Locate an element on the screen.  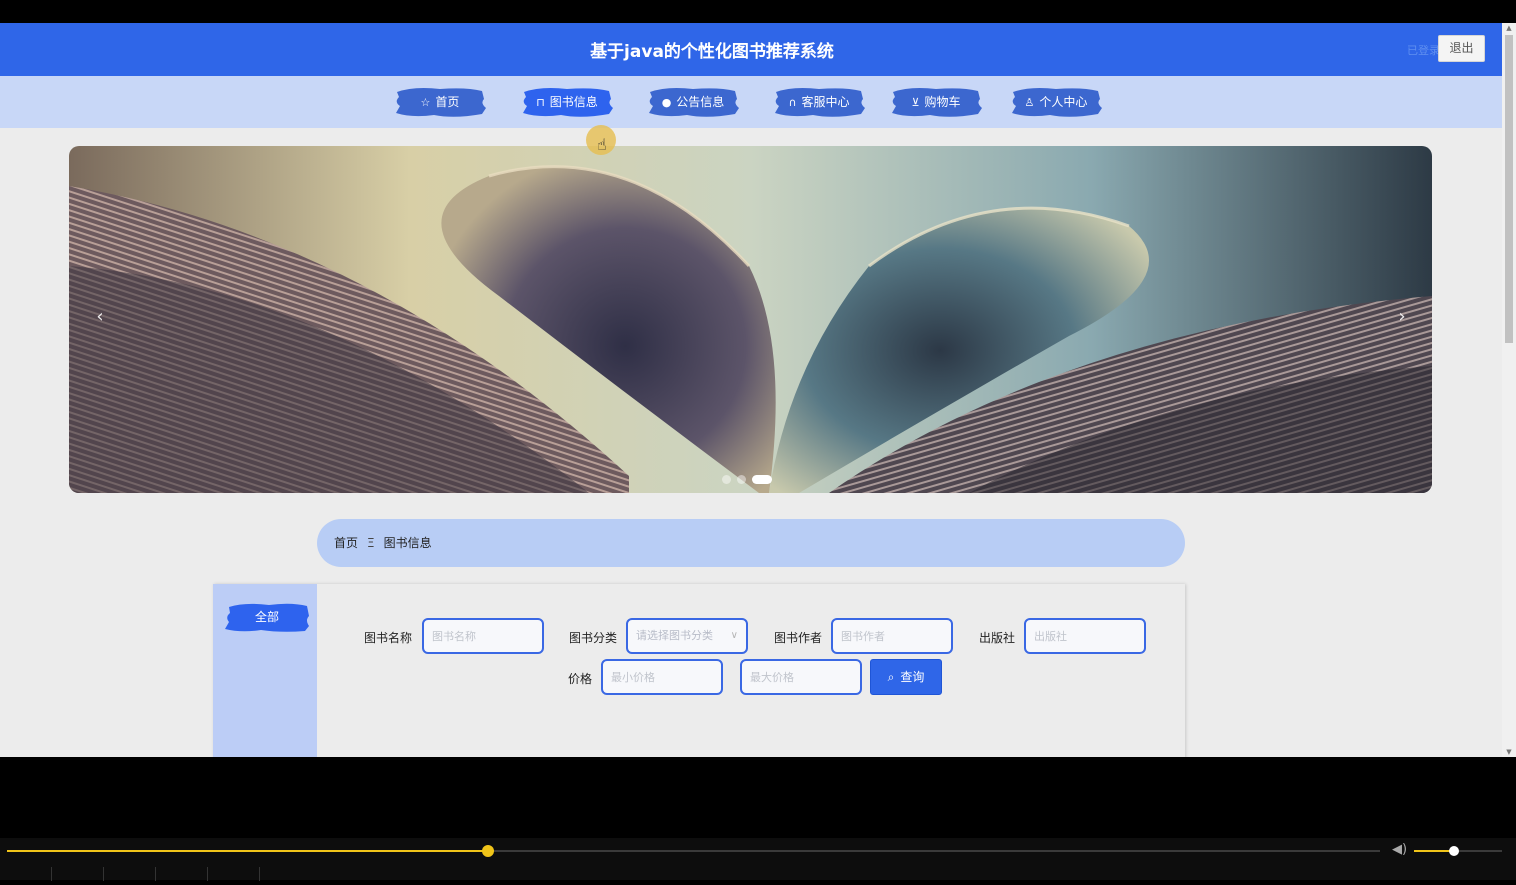
search-icon: ⌕ is located at coordinates (891, 677).